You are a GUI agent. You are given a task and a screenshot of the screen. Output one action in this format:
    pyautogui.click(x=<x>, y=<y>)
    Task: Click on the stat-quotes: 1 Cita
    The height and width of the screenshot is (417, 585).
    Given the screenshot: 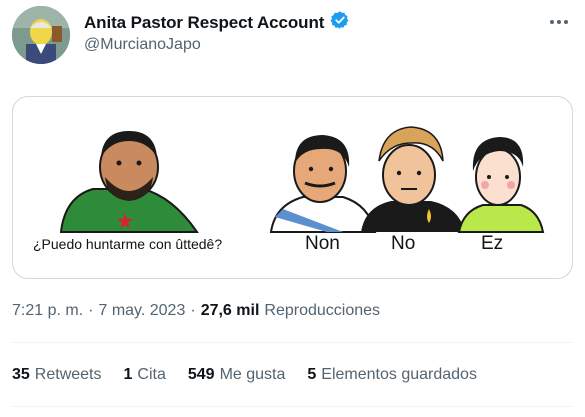 What is the action you would take?
    pyautogui.click(x=145, y=375)
    